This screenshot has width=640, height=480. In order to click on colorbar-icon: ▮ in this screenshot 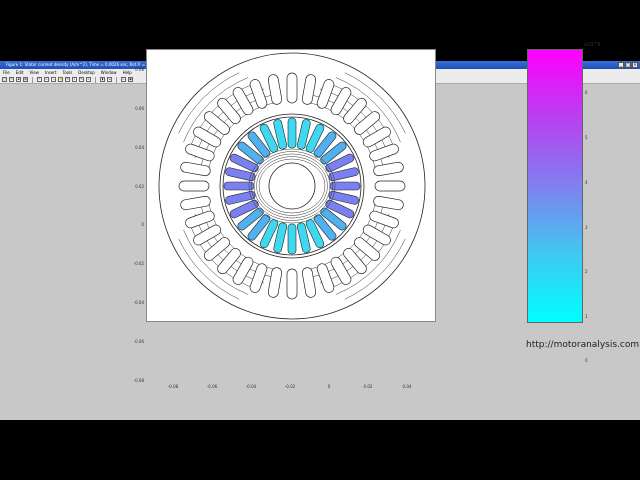, I will do `click(102, 79)`.